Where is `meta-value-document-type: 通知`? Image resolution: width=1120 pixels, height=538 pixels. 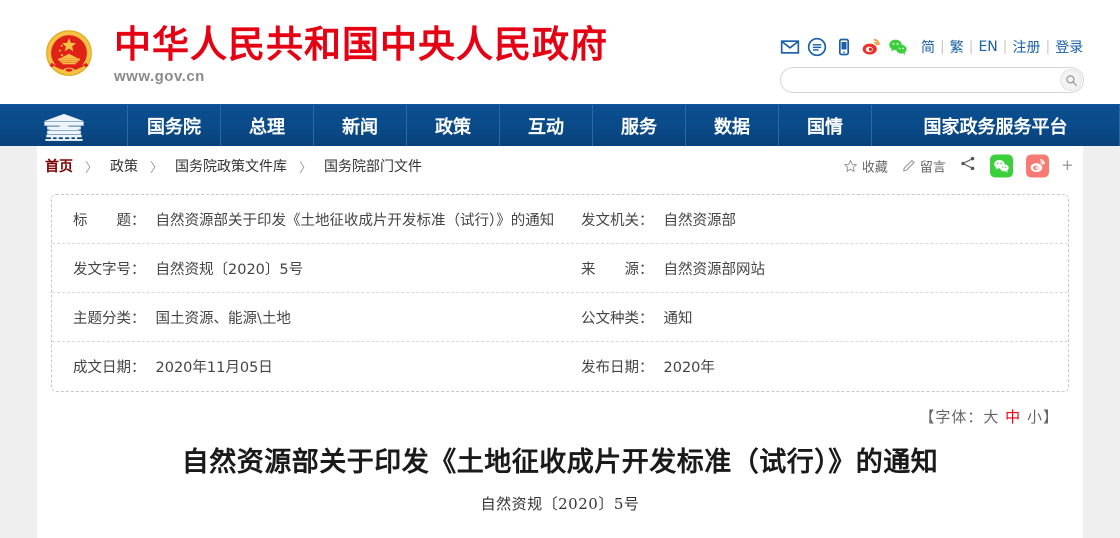 meta-value-document-type: 通知 is located at coordinates (678, 318).